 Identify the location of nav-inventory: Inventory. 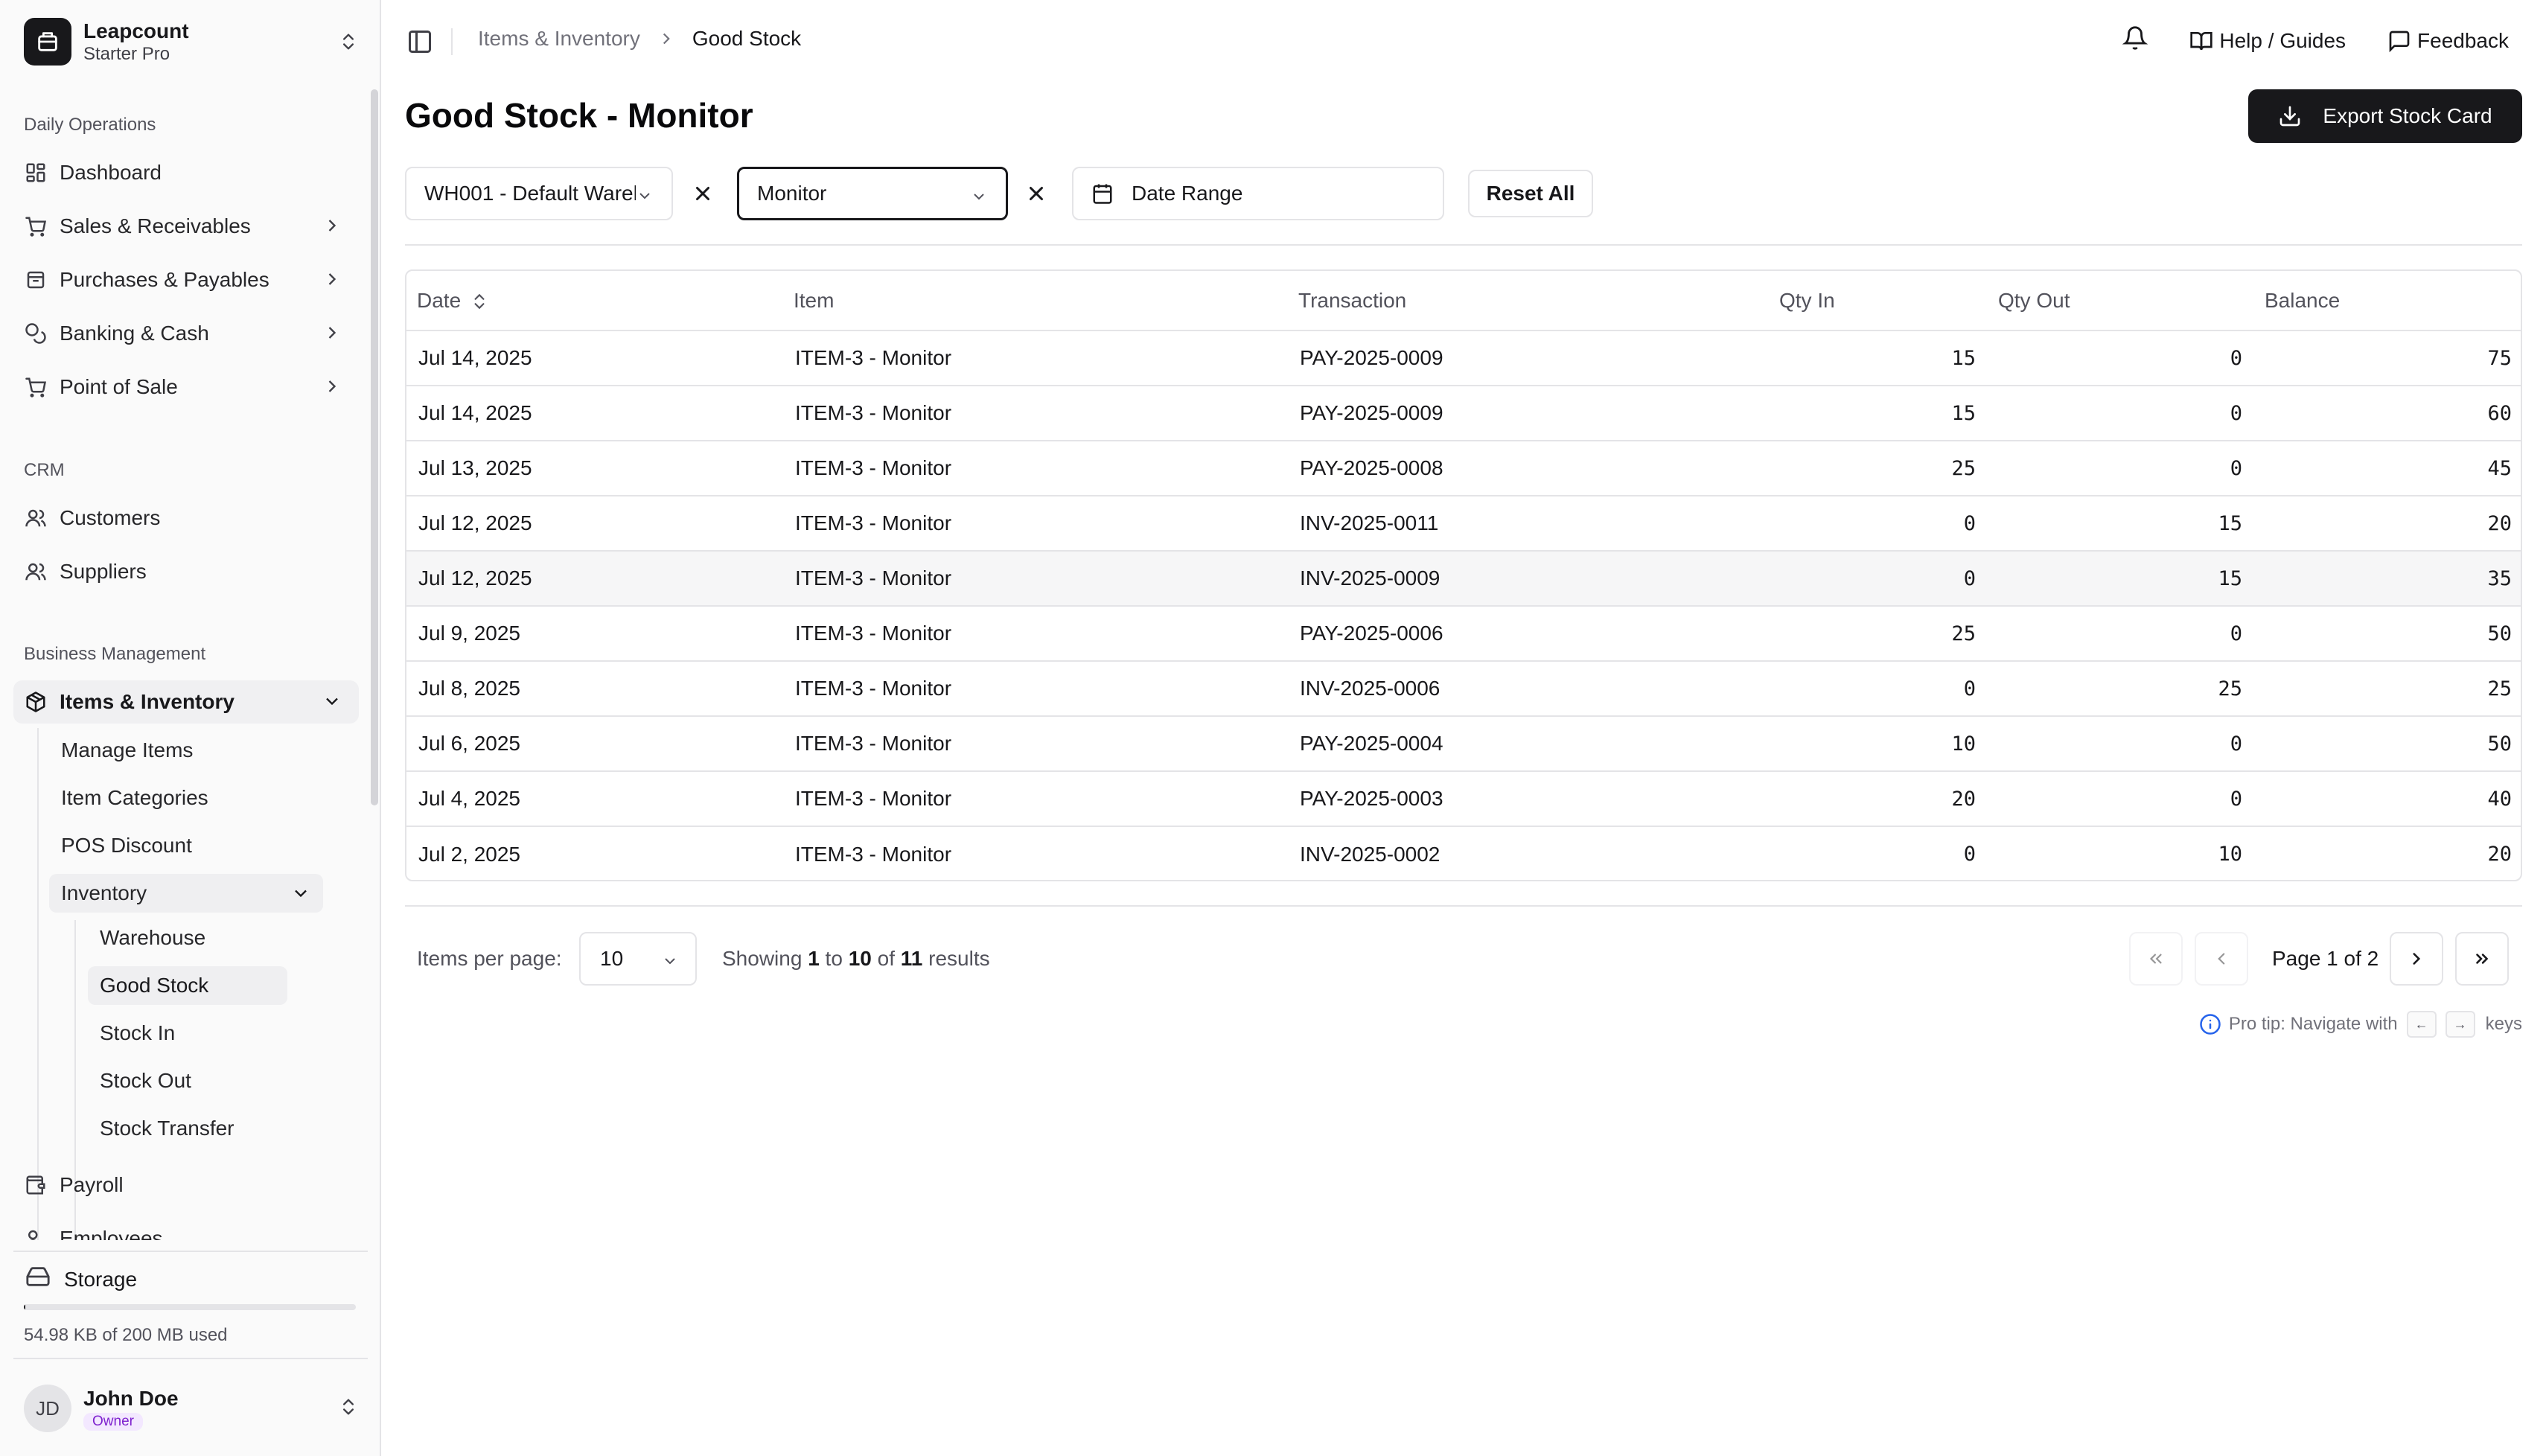
(186, 893).